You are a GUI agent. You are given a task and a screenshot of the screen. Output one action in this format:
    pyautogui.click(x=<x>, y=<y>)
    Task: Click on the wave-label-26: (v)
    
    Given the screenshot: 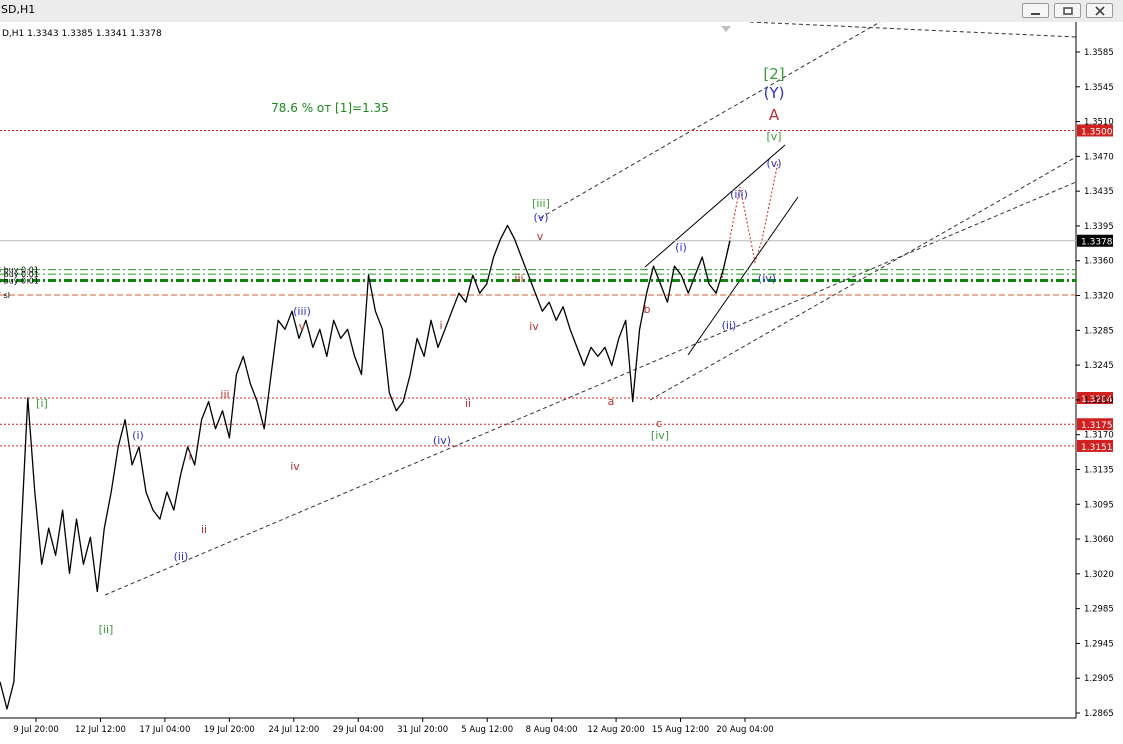 What is the action you would take?
    pyautogui.click(x=773, y=163)
    